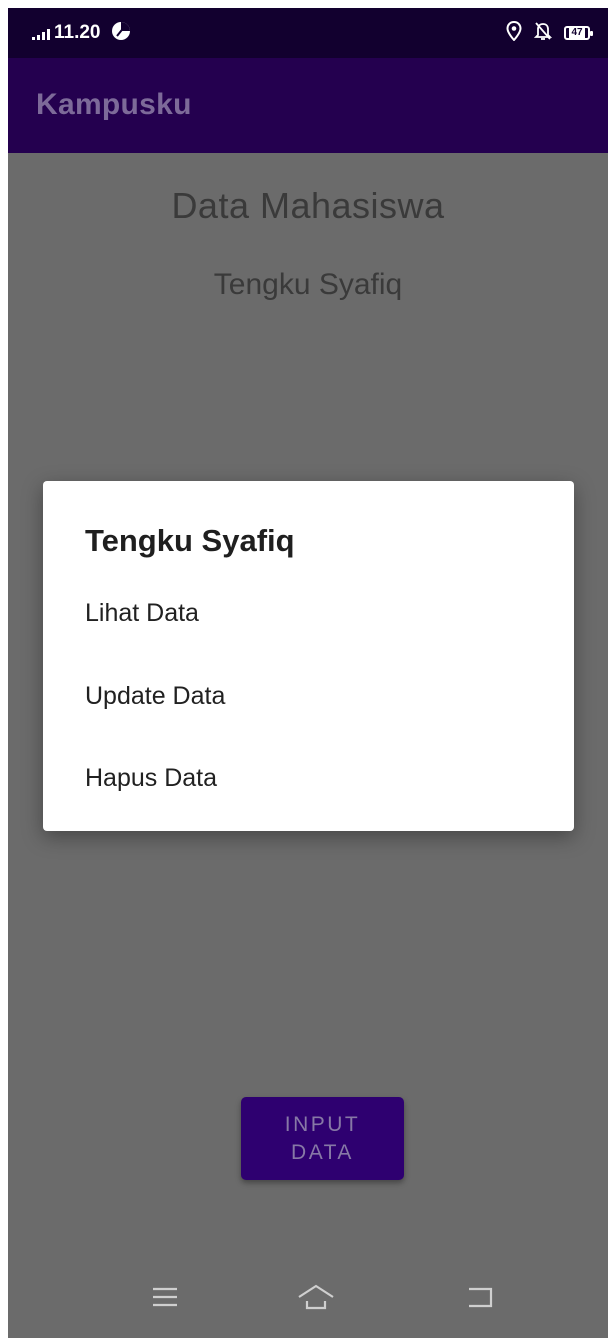  What do you see at coordinates (308, 778) in the screenshot?
I see `delete-data-option: Hapus Data` at bounding box center [308, 778].